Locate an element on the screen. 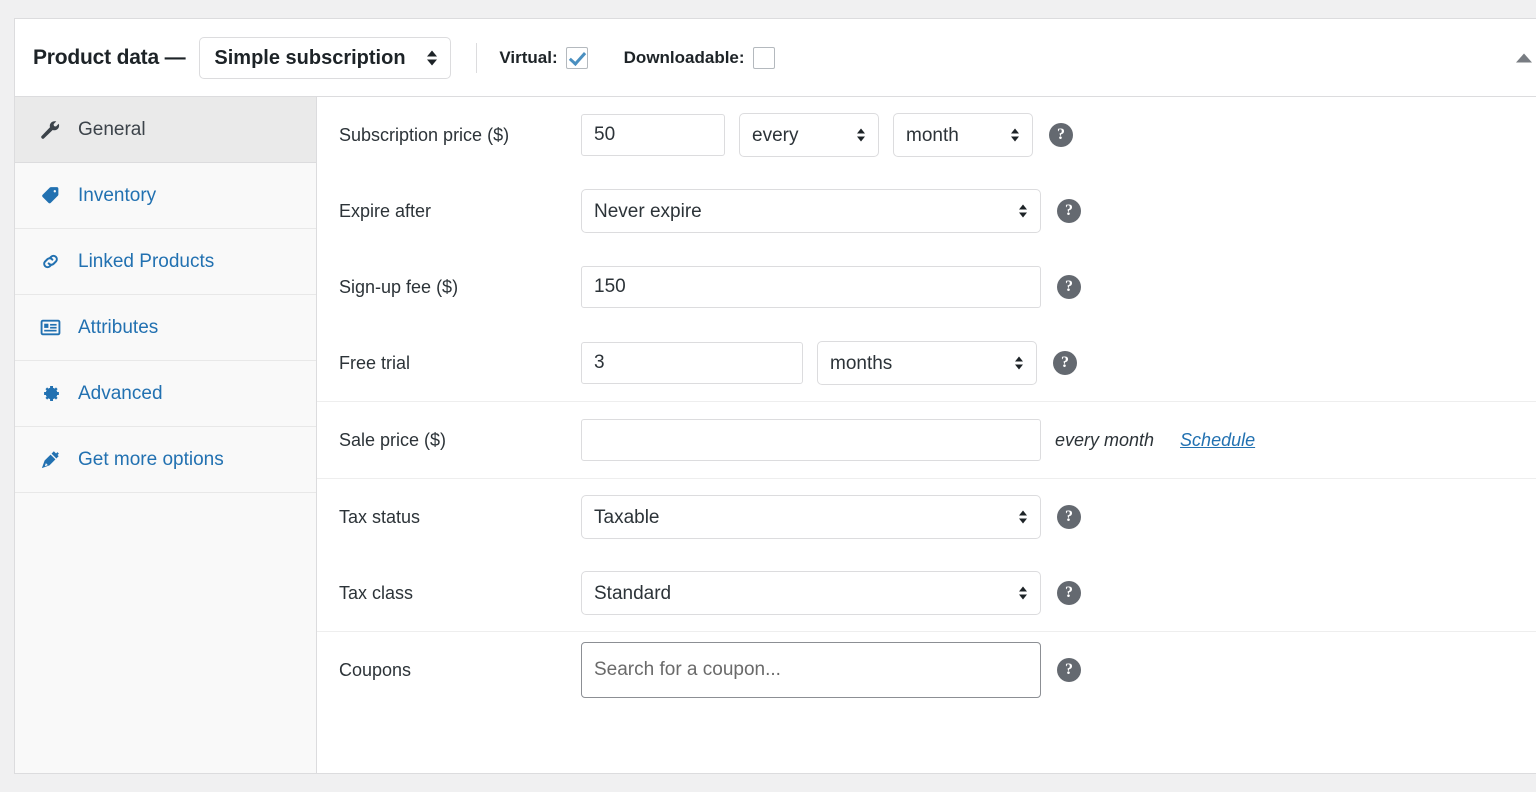  row-signup-fee: Sign-up fee ($) ? is located at coordinates (926, 287).